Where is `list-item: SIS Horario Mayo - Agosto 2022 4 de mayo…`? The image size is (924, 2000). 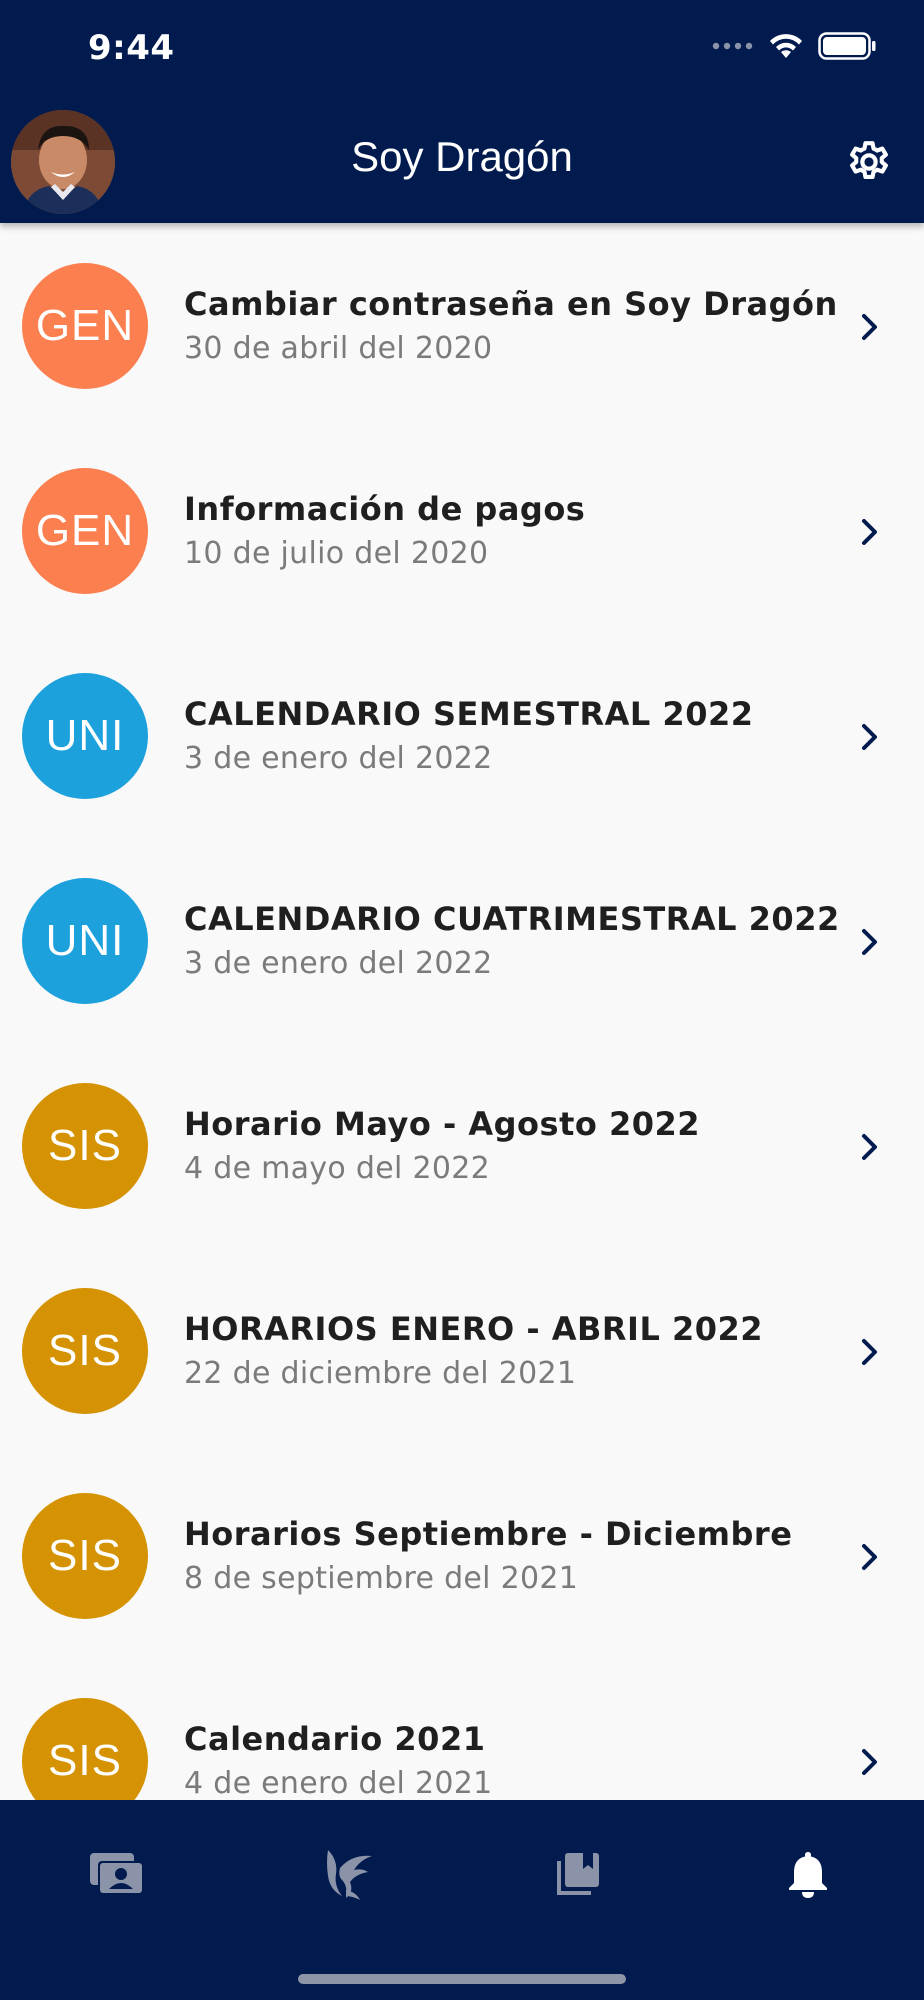
list-item: SIS Horario Mayo - Agosto 2022 4 de mayo… is located at coordinates (462, 1145).